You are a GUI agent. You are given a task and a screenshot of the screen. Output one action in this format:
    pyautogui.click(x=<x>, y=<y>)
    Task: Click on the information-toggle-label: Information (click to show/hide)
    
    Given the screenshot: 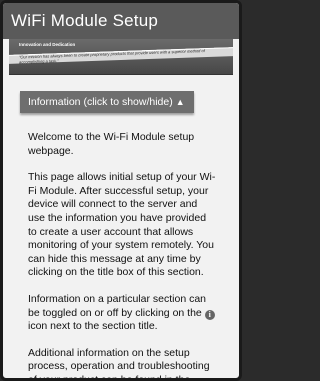 What is the action you would take?
    pyautogui.click(x=100, y=102)
    